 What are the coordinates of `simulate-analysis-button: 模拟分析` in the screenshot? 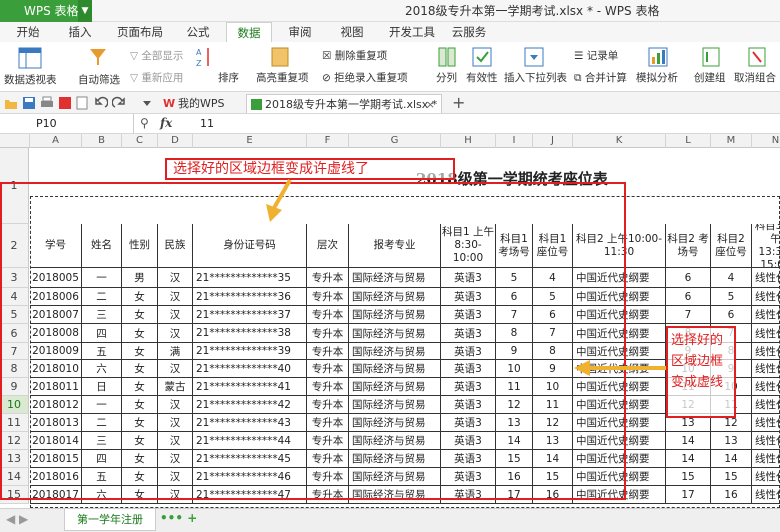 It's located at (657, 77).